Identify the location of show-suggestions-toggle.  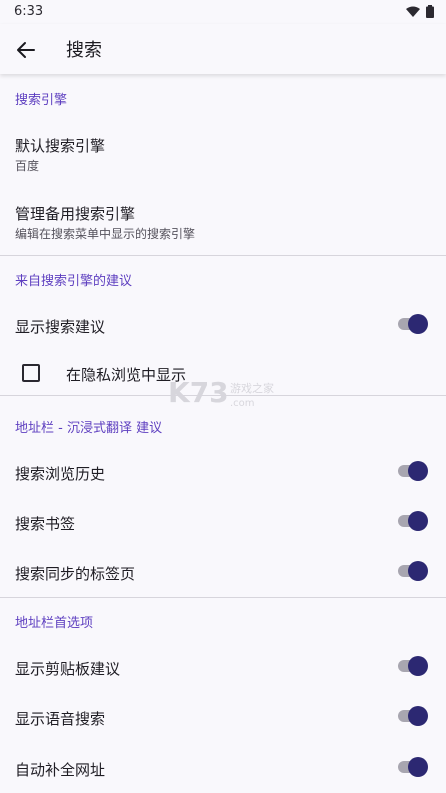
(413, 324).